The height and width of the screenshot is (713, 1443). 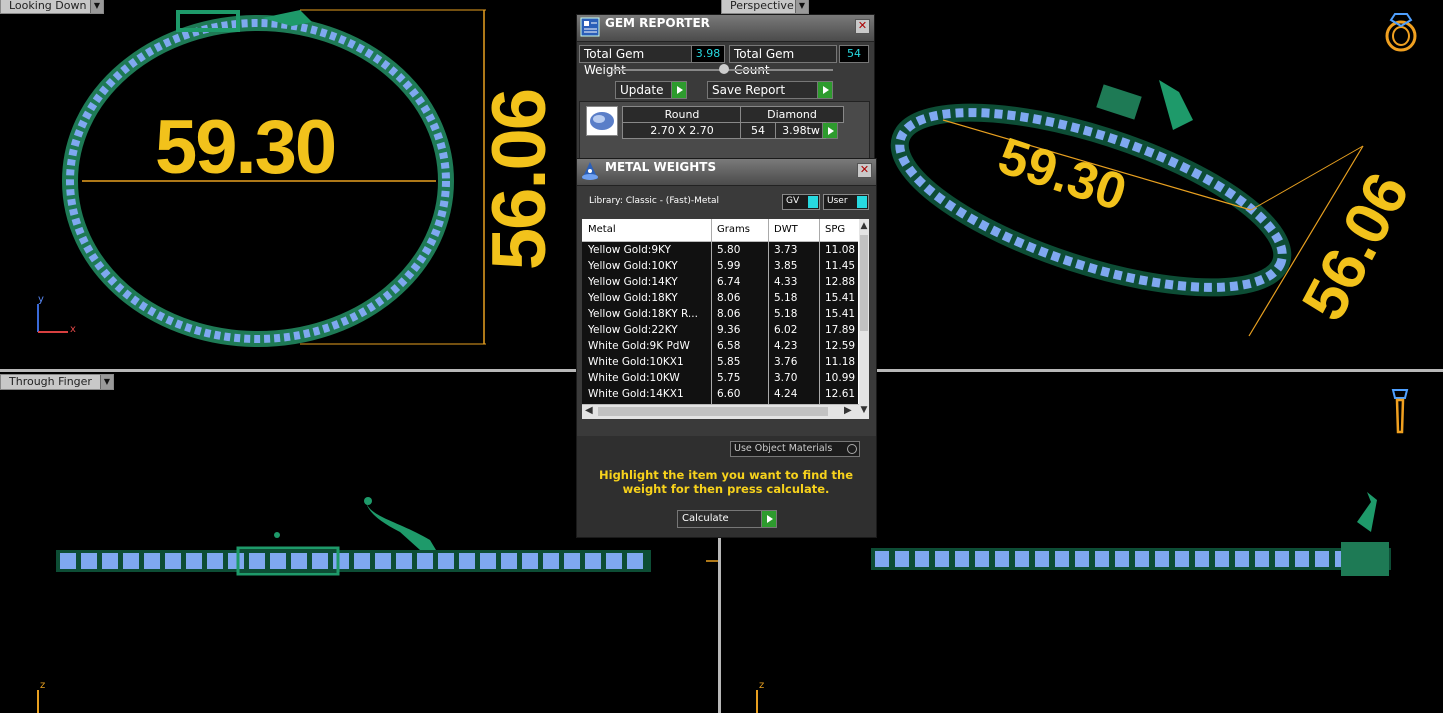 I want to click on chevron-up-icon, so click(x=724, y=69).